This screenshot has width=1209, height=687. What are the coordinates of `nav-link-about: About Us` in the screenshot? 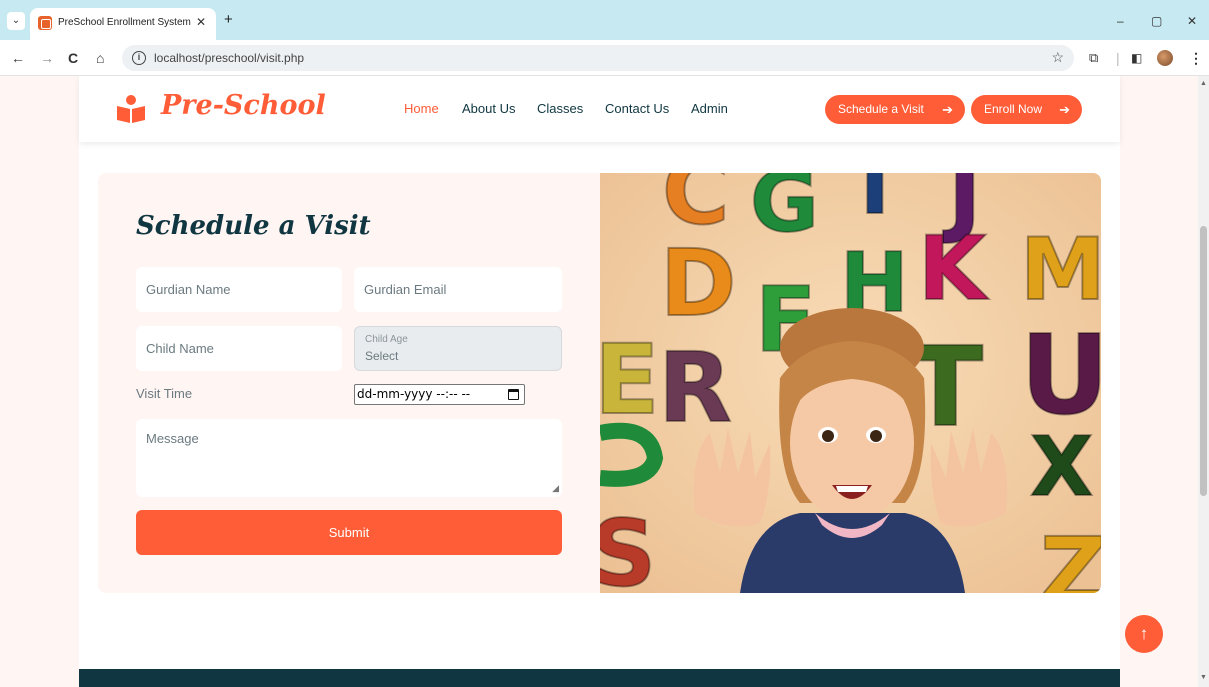 It's located at (488, 108).